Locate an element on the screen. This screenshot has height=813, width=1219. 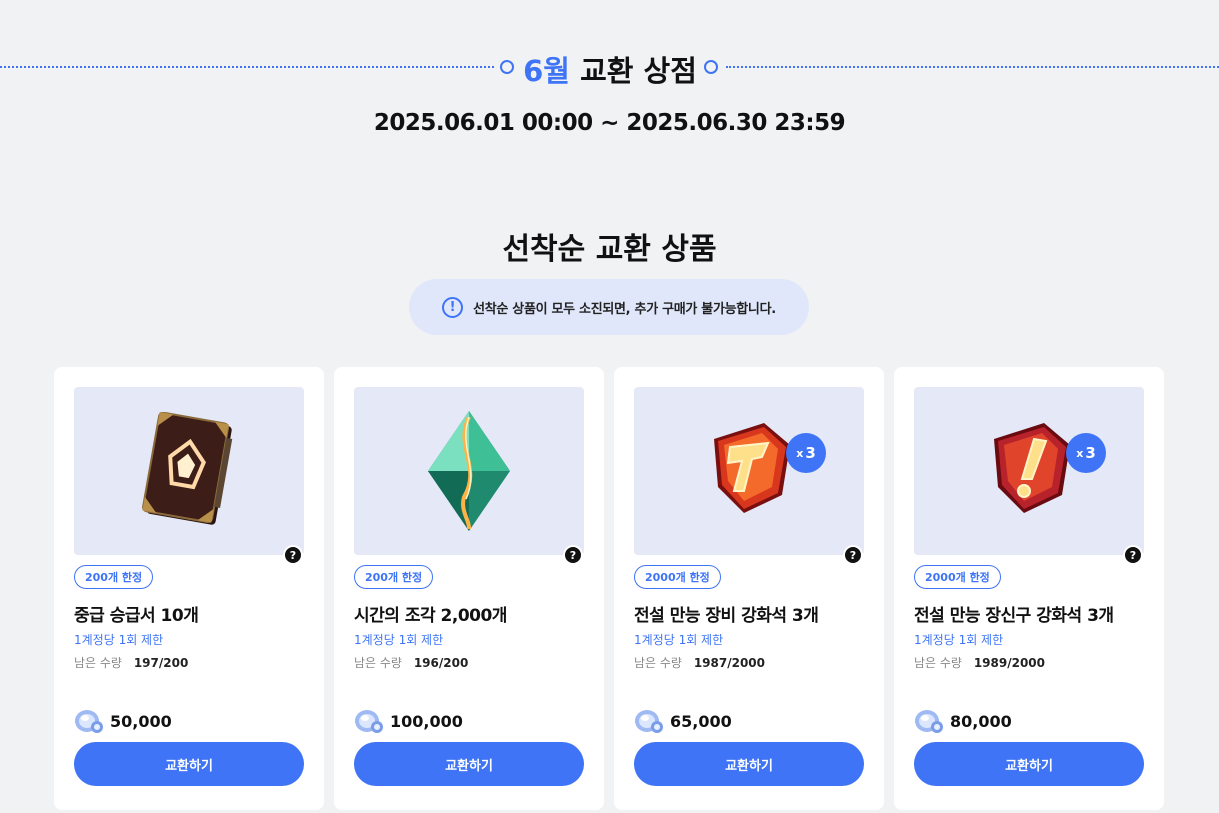
price-value: 80,000 is located at coordinates (981, 721).